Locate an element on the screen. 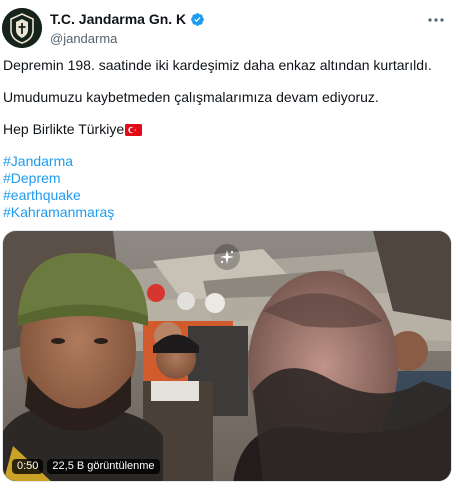 The image size is (459, 490). verified-badge-icon is located at coordinates (198, 19).